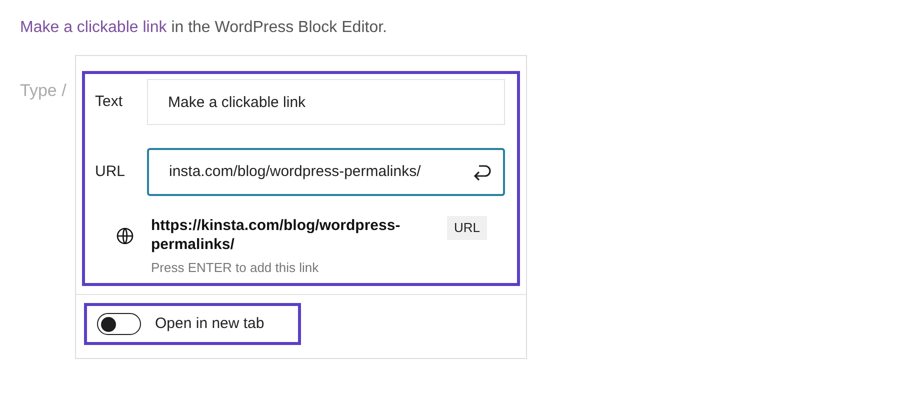 Image resolution: width=918 pixels, height=419 pixels. I want to click on url-label: URL, so click(110, 172).